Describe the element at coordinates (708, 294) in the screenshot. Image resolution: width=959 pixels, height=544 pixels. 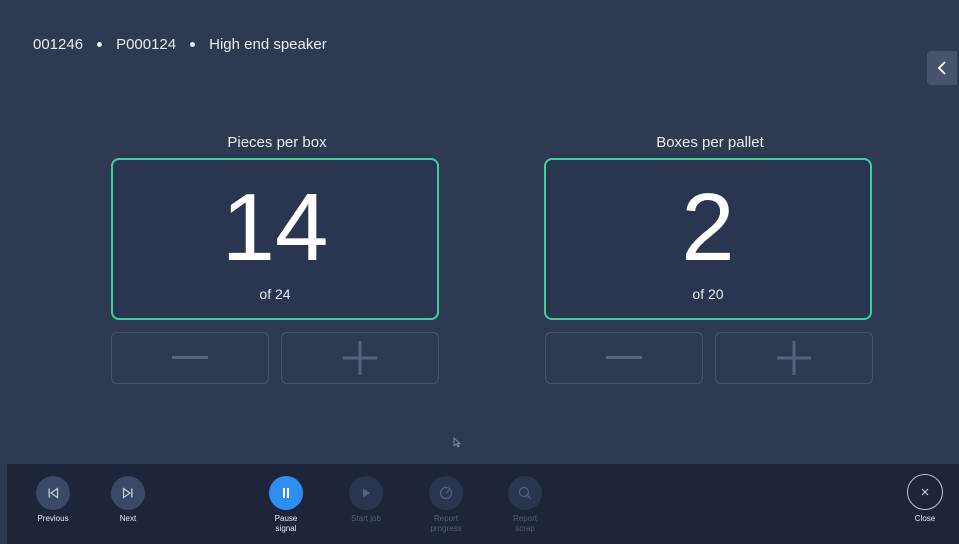
I see `boxes-per-pallet-total: of 20` at that location.